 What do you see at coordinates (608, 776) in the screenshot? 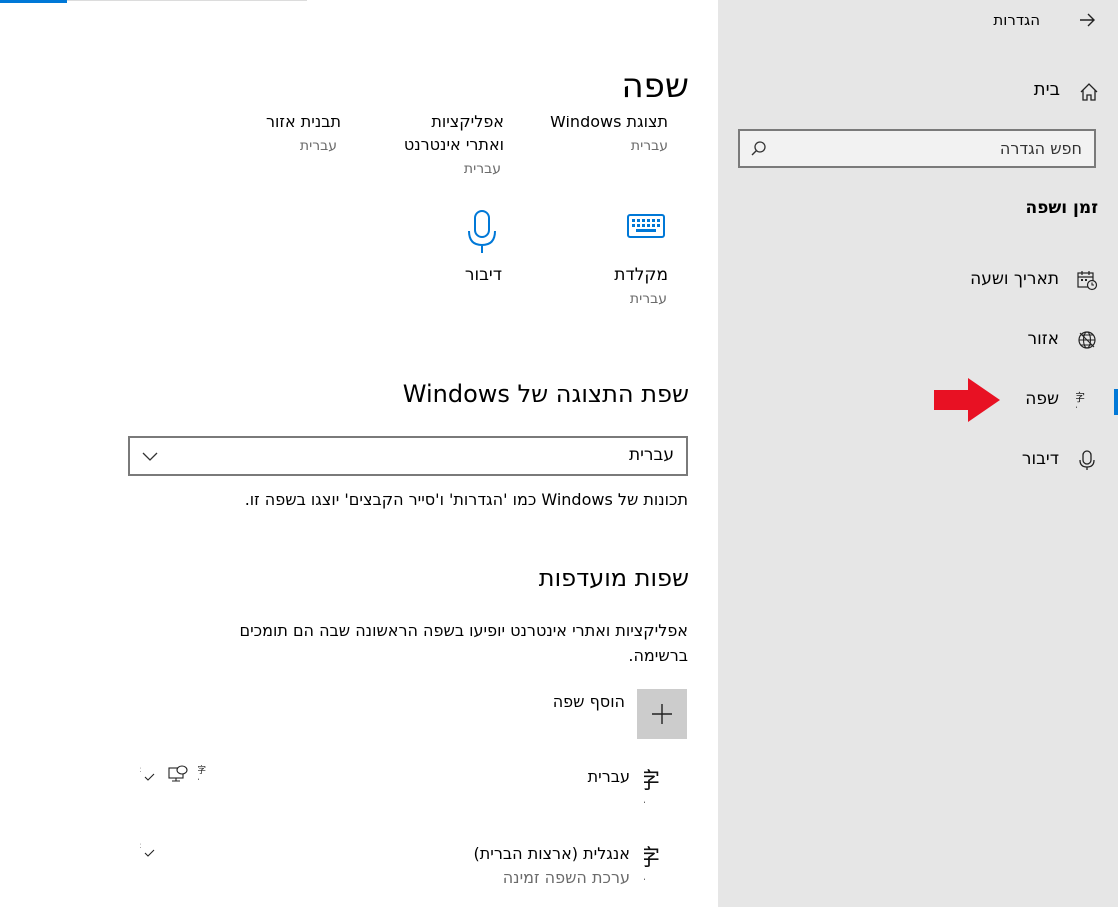
I see `language-name: עברית` at bounding box center [608, 776].